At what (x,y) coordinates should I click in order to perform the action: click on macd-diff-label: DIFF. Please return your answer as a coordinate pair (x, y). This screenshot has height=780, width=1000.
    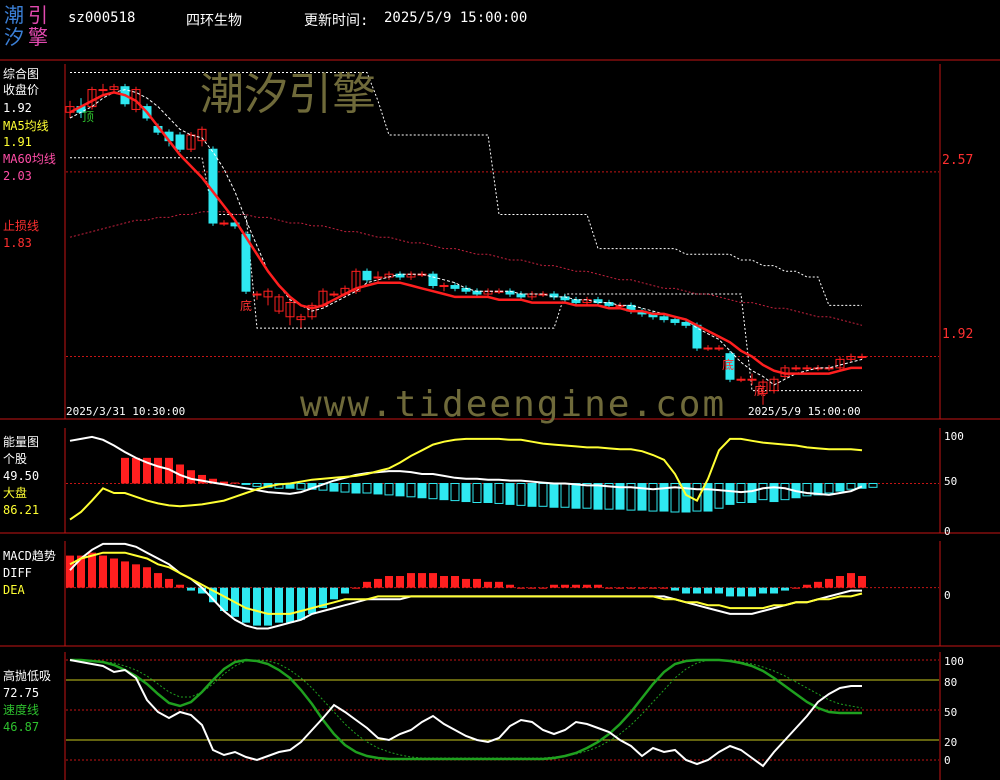
    Looking at the image, I should click on (17, 573).